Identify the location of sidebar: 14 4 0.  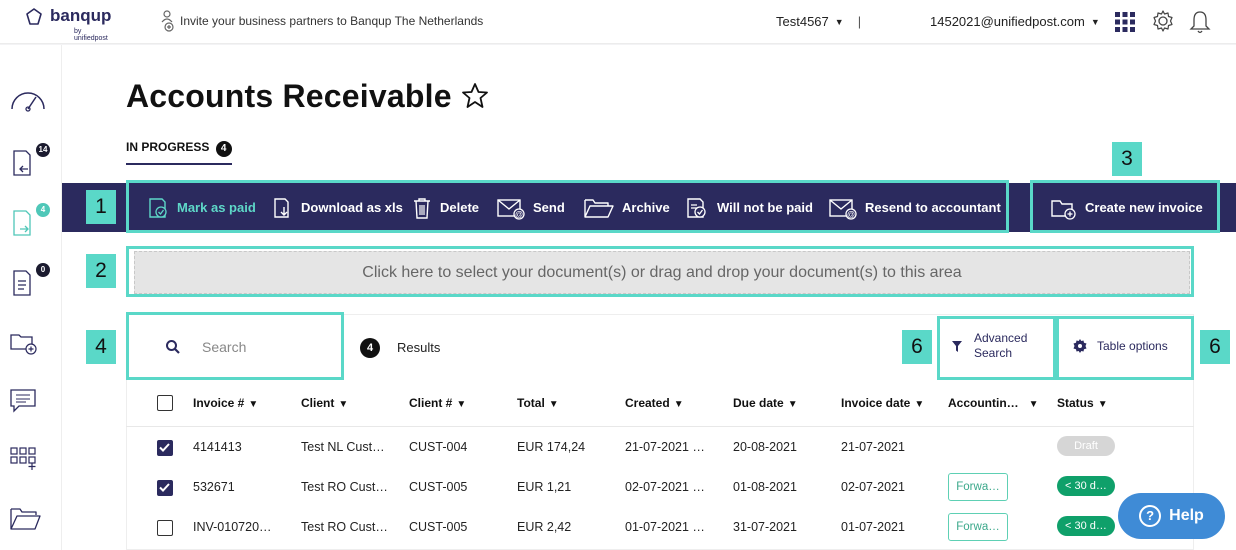
(31, 297).